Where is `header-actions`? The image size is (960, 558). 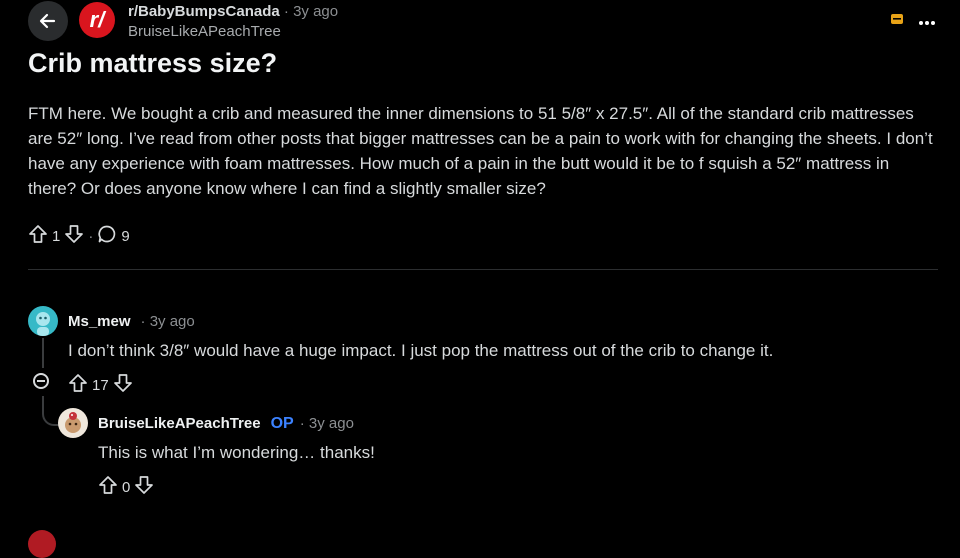
header-actions is located at coordinates (913, 21).